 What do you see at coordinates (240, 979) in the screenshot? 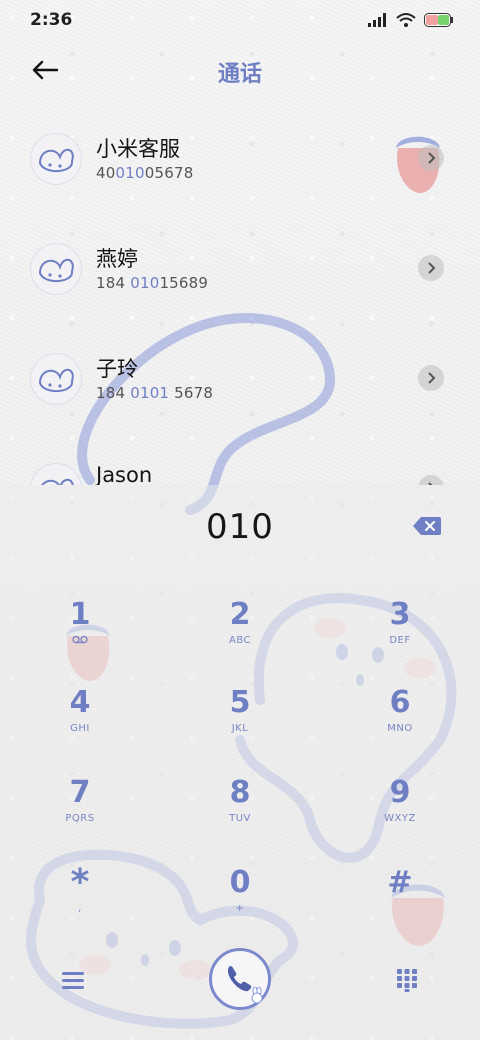
I see `call-button` at bounding box center [240, 979].